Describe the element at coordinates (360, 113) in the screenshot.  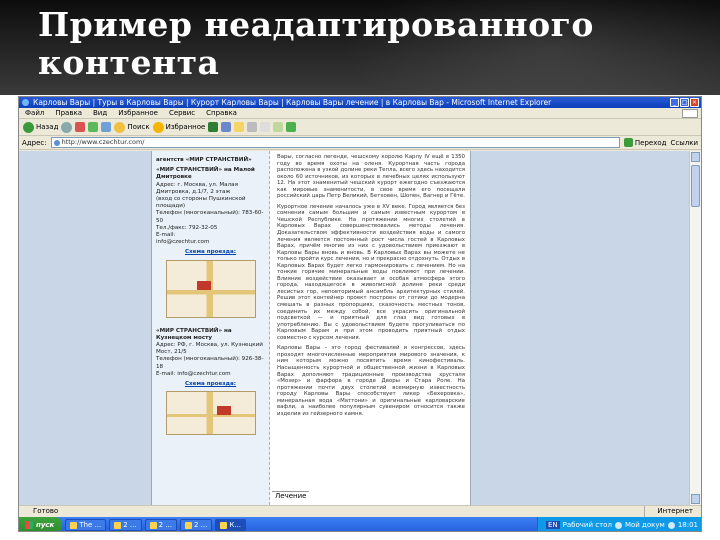
I see `menubar: Файл Правка Вид Избранное Сервис Справка` at that location.